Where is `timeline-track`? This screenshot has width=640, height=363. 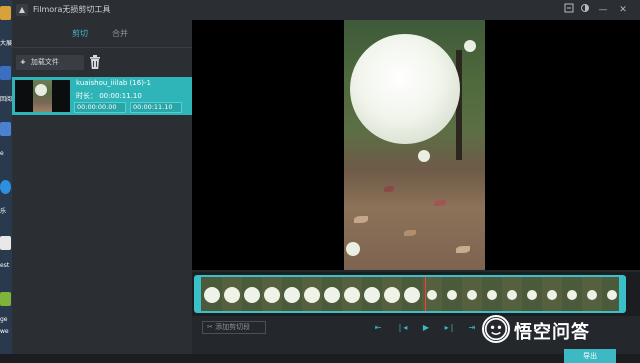 timeline-track is located at coordinates (410, 294).